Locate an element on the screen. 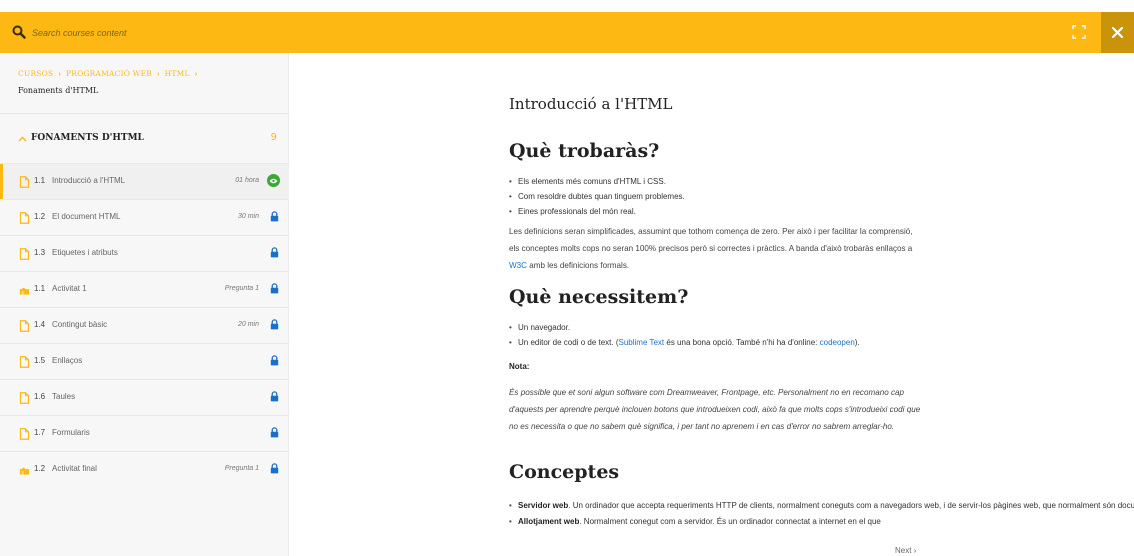 The image size is (1134, 556). concept-term: Allotjament web is located at coordinates (549, 521).